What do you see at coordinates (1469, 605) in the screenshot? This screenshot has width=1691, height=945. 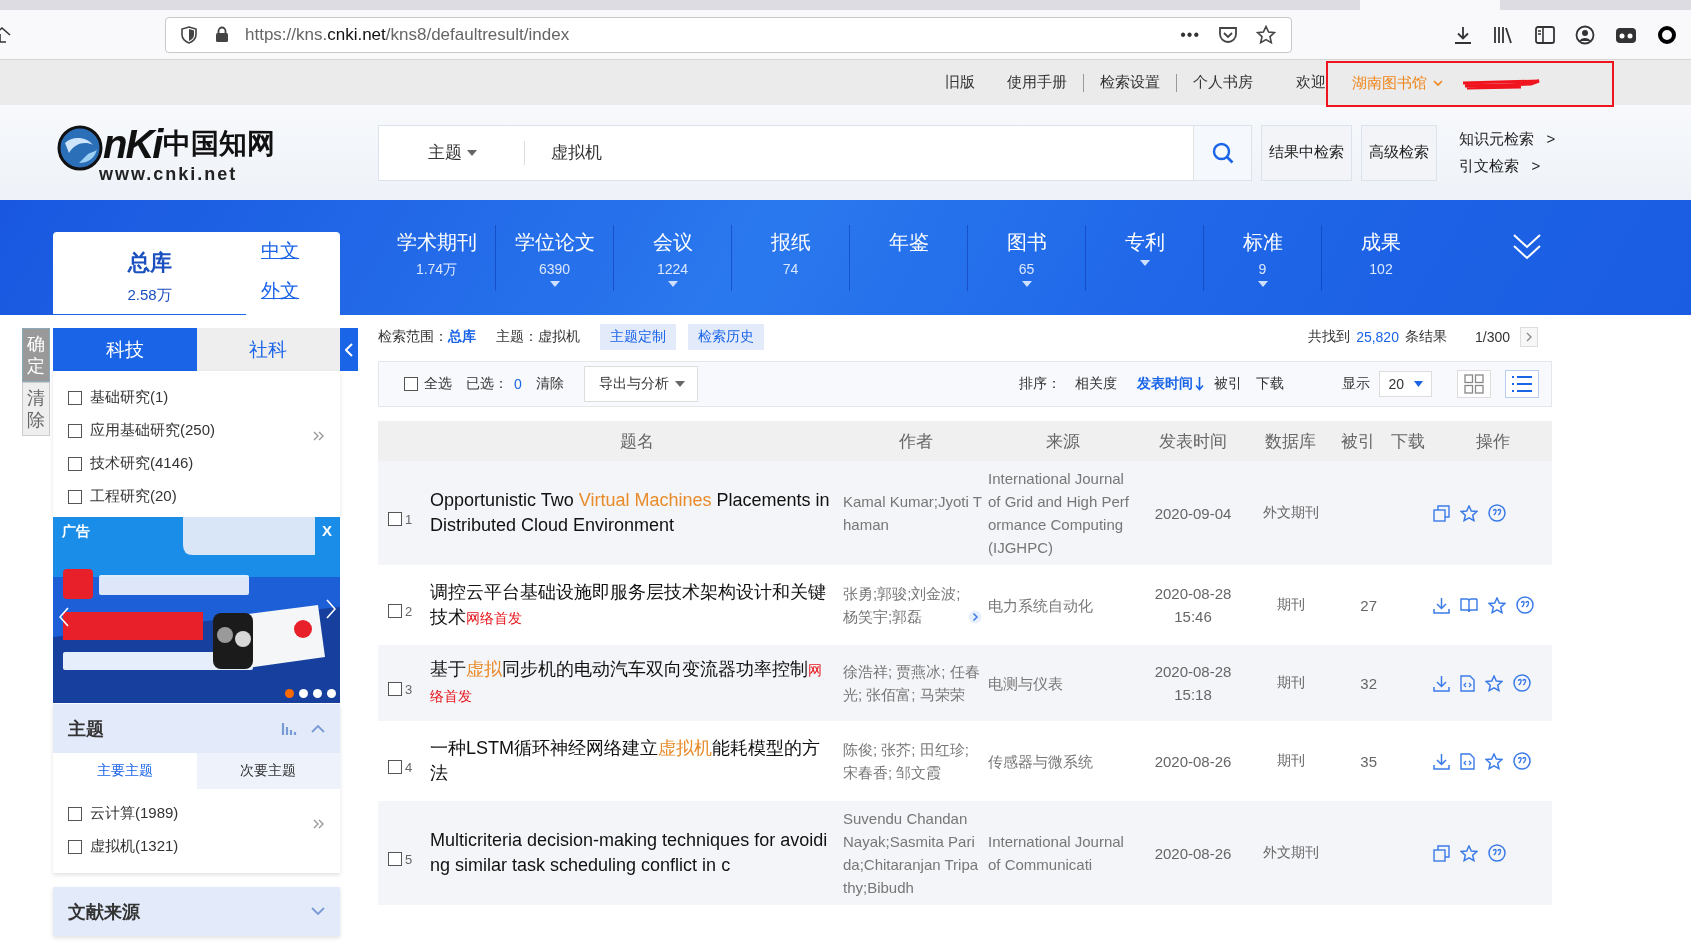 I see `book-icon` at bounding box center [1469, 605].